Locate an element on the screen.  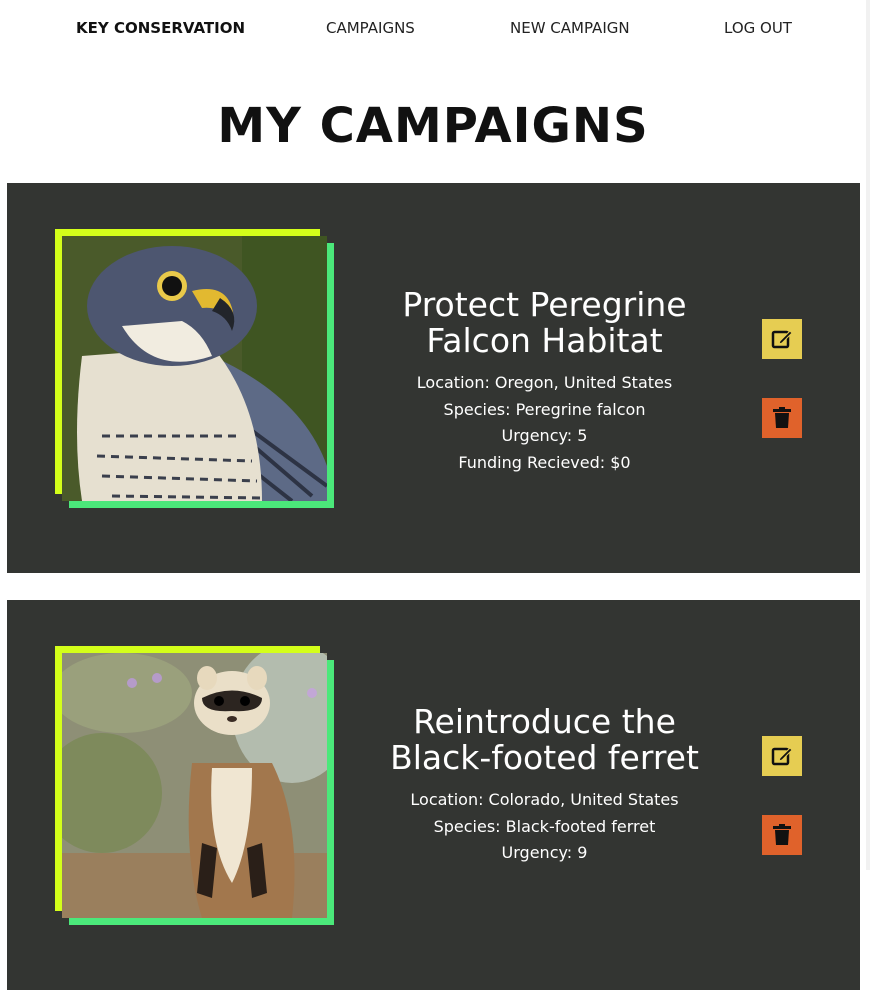
campaign-location: Location: Colorado, United States is located at coordinates (544, 799).